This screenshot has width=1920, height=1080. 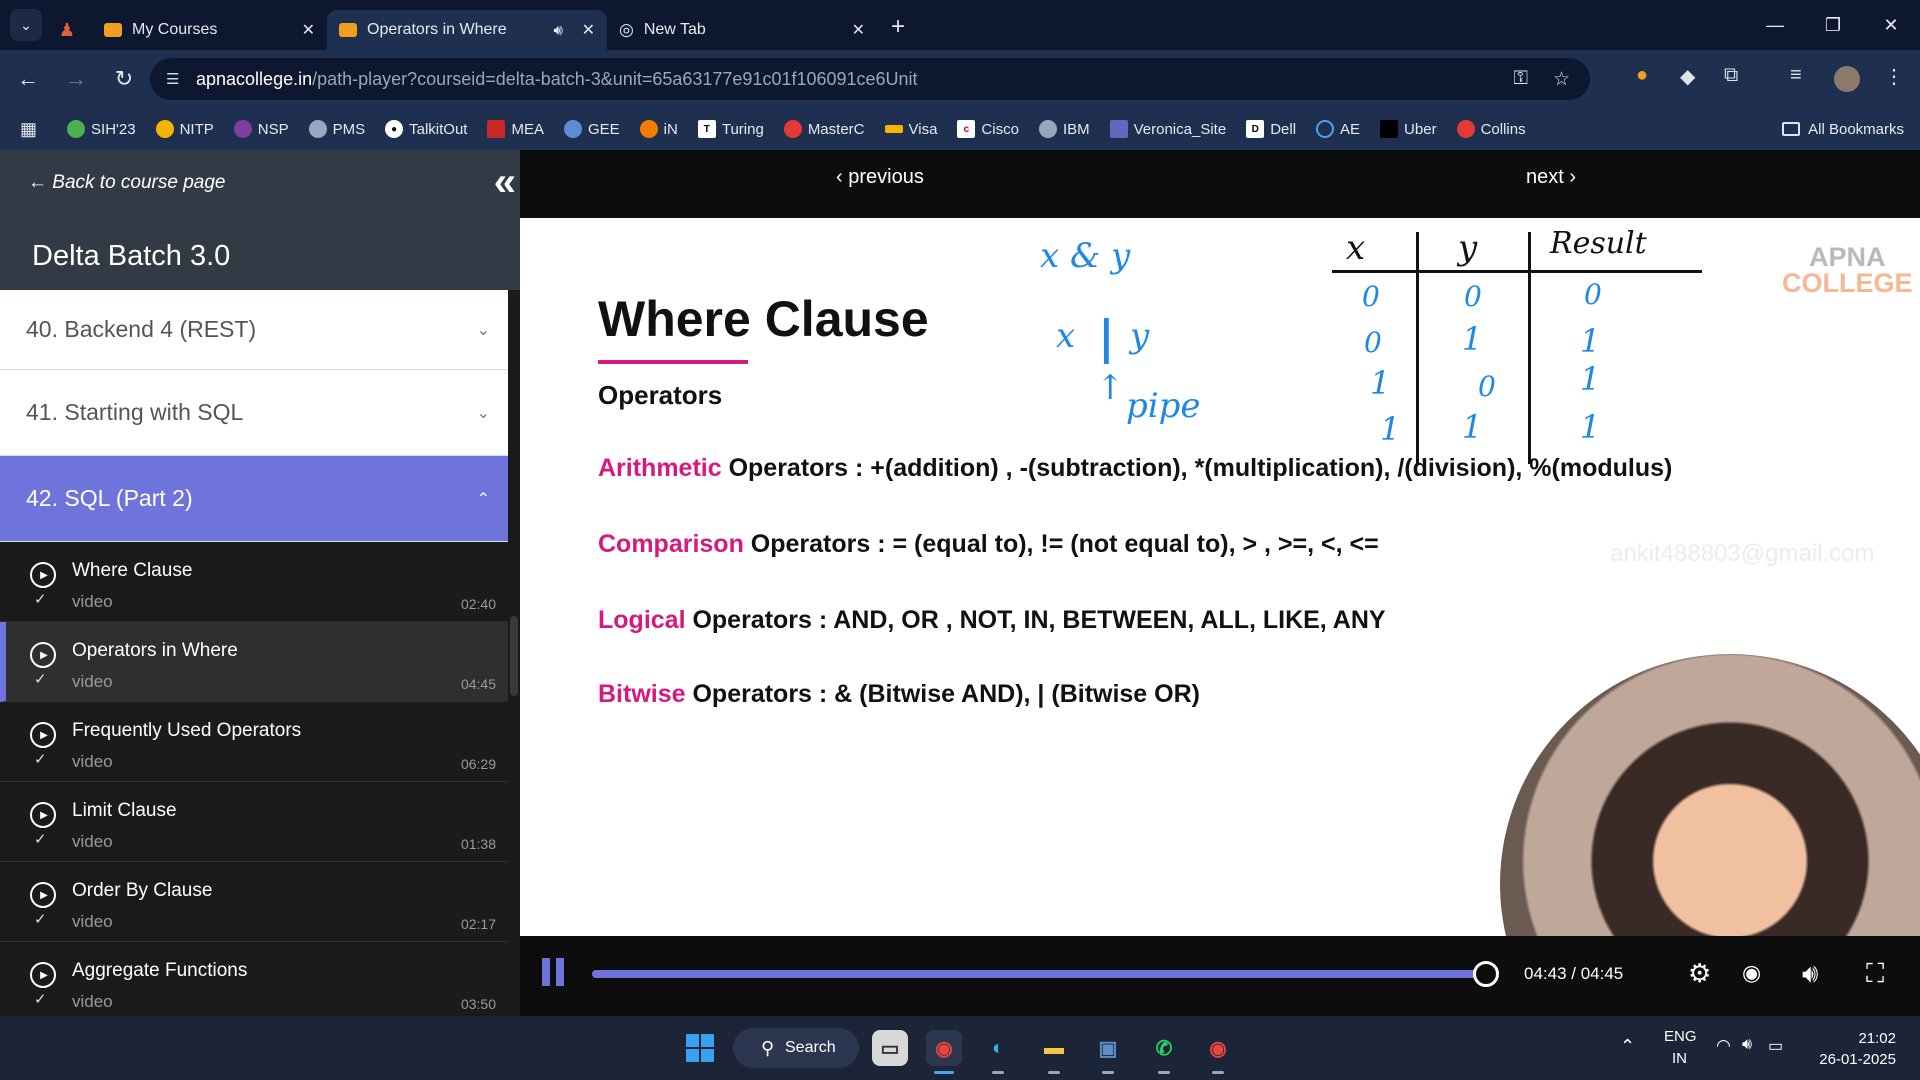 I want to click on back-to-course-link: ← Back to course page, so click(x=127, y=183).